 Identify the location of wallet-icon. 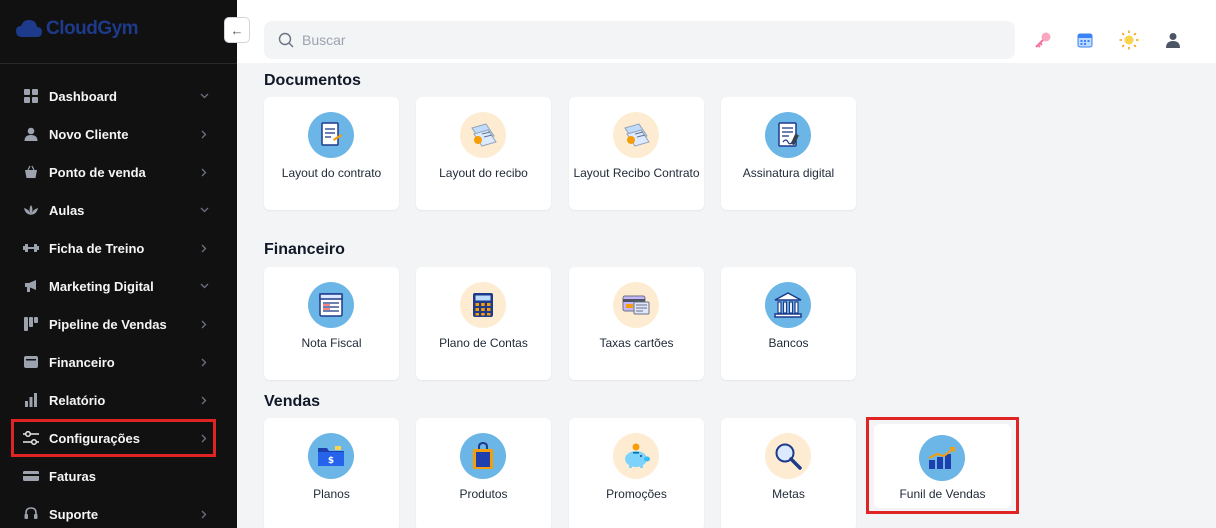
(31, 362).